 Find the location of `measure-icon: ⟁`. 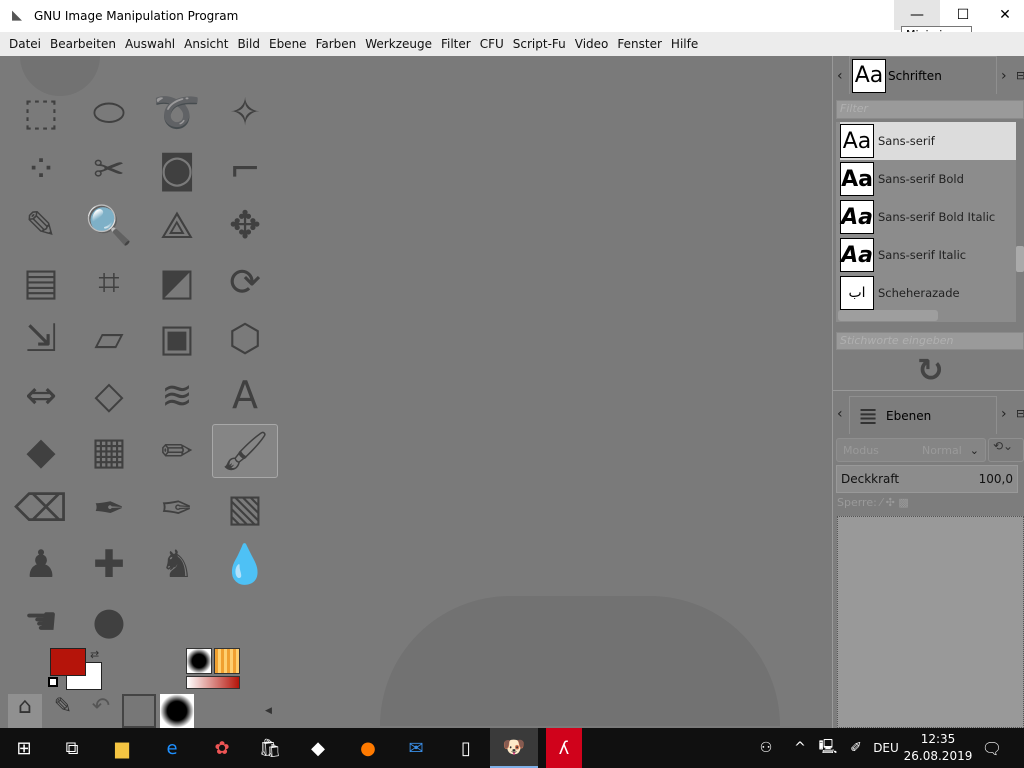

measure-icon: ⟁ is located at coordinates (177, 225).